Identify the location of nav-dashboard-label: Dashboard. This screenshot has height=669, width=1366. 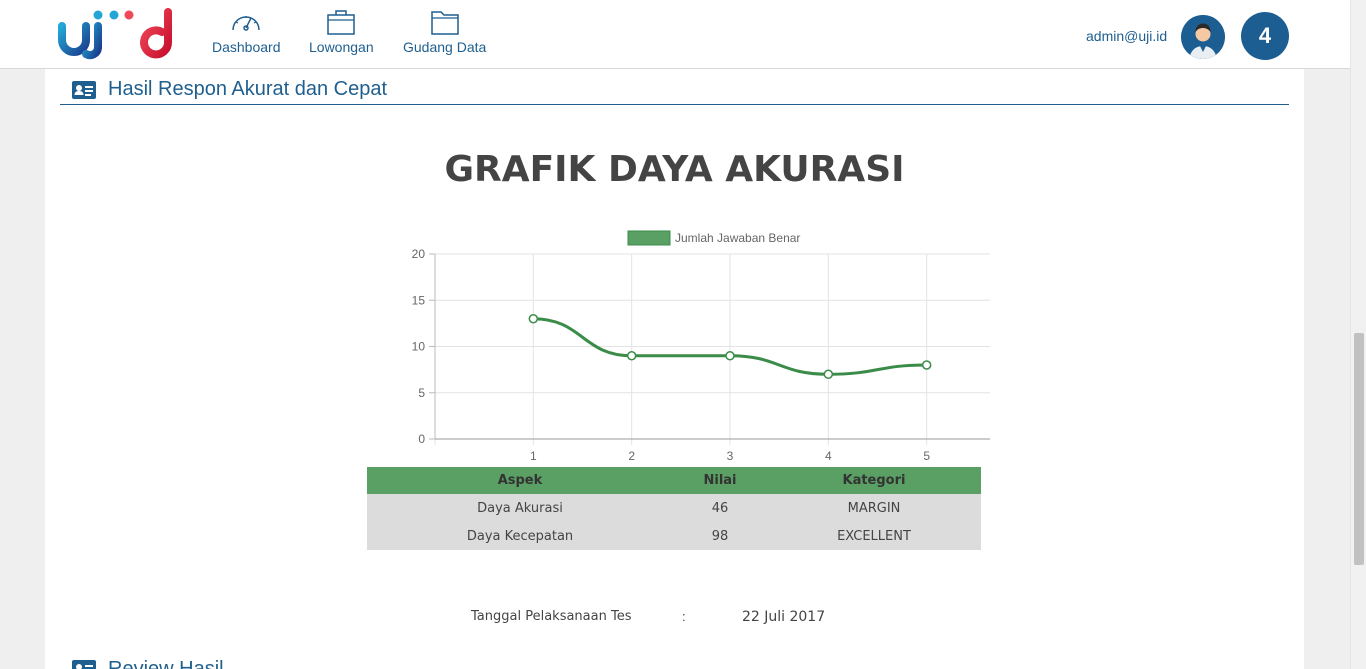
(246, 47).